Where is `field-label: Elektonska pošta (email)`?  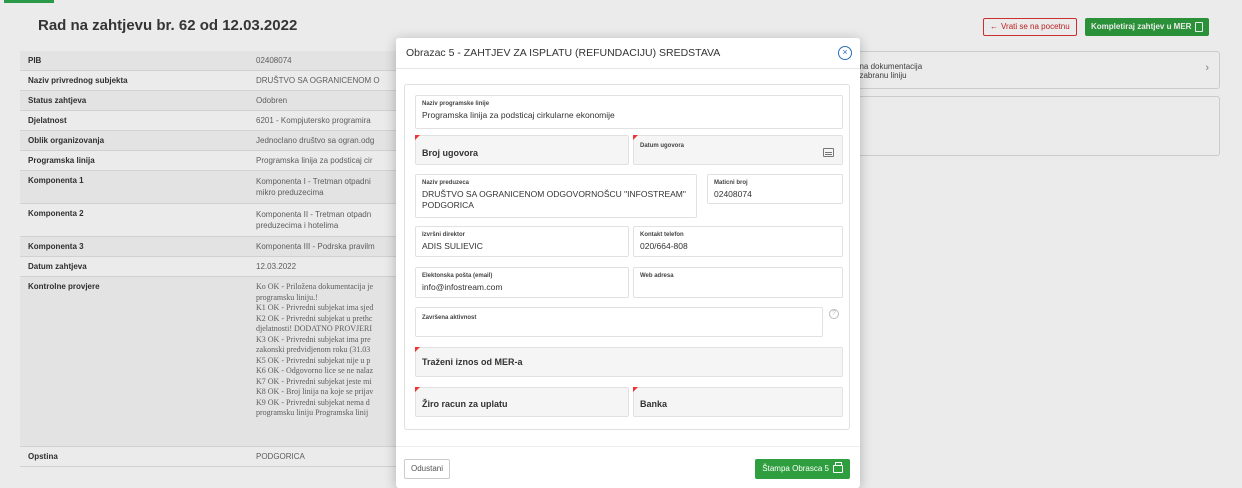
field-label: Elektonska pošta (email) is located at coordinates (457, 276).